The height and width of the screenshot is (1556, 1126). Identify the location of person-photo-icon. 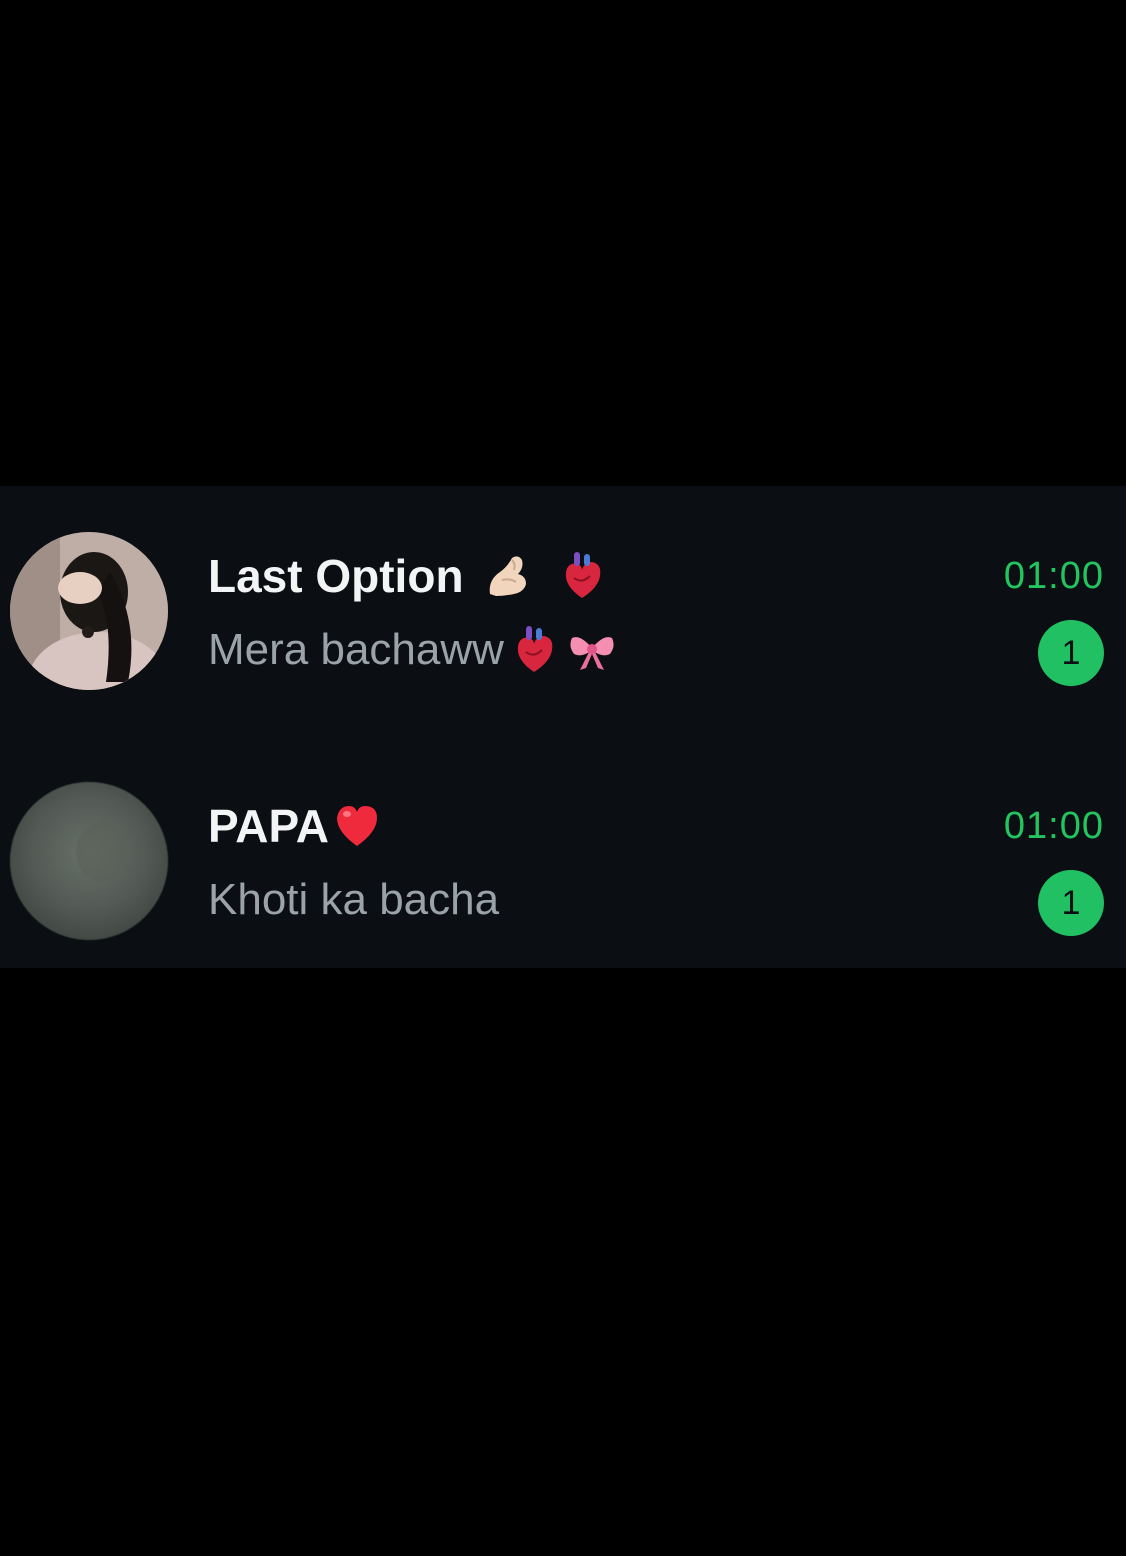
(89, 611).